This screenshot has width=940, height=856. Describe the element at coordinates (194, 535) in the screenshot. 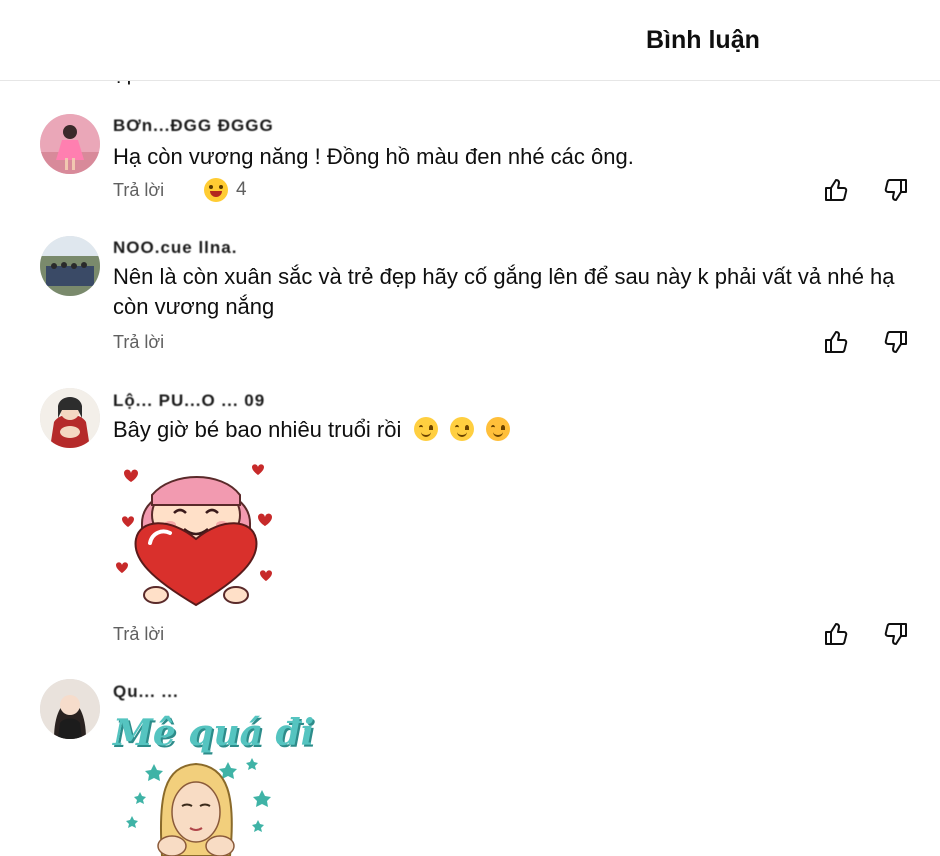

I see `heart-girl-sticker` at that location.